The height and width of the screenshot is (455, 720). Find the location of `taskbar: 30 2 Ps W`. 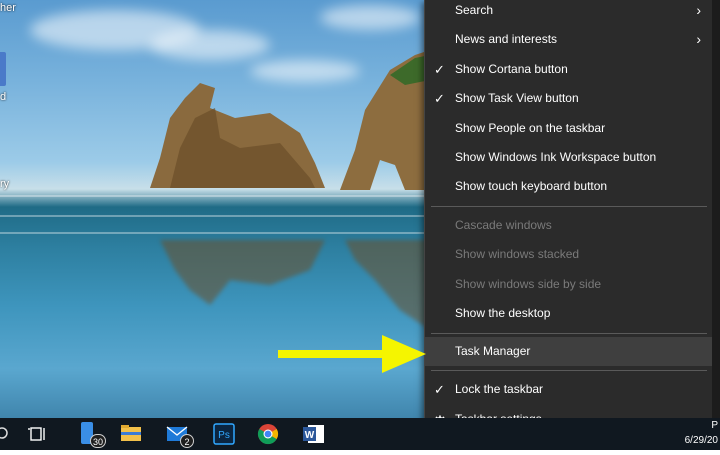

taskbar: 30 2 Ps W is located at coordinates (360, 434).